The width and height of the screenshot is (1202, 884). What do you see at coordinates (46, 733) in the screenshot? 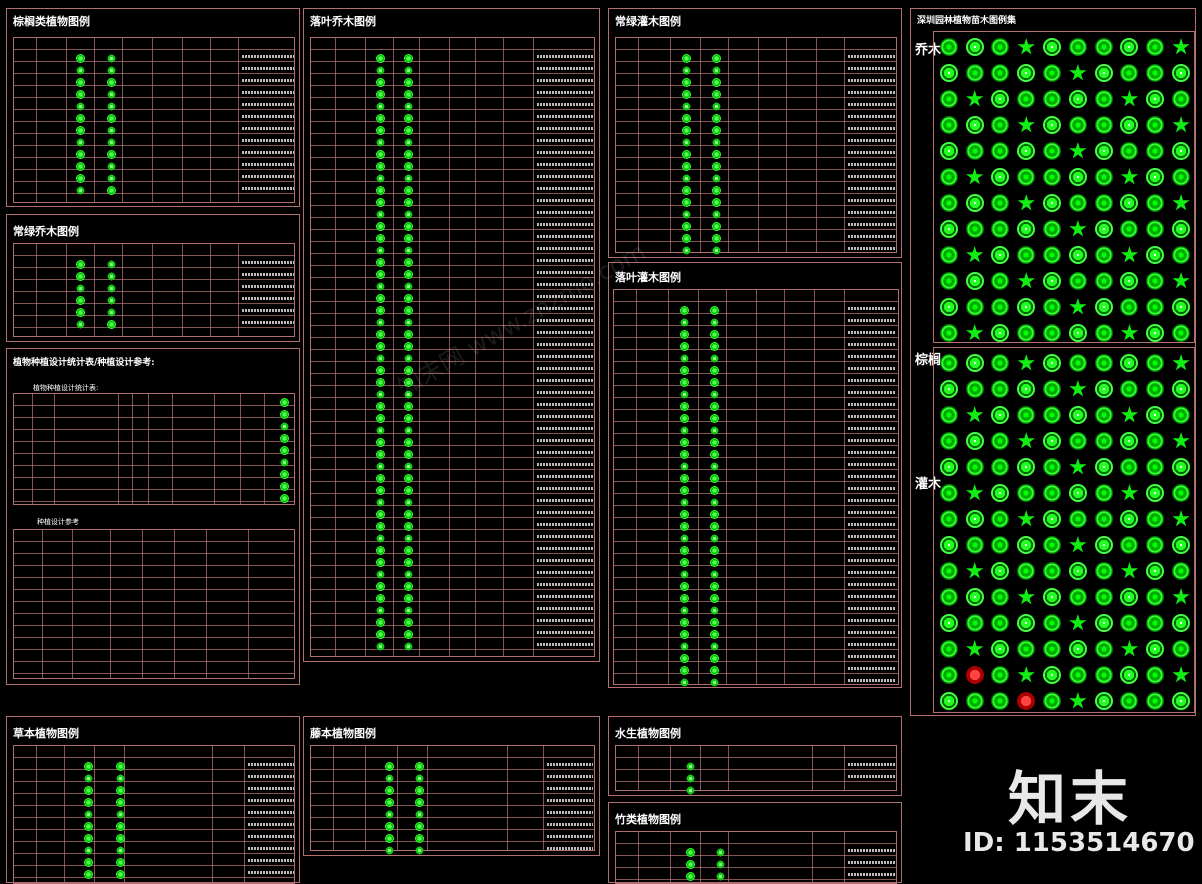
I see `panel-title: 草本植物图例` at bounding box center [46, 733].